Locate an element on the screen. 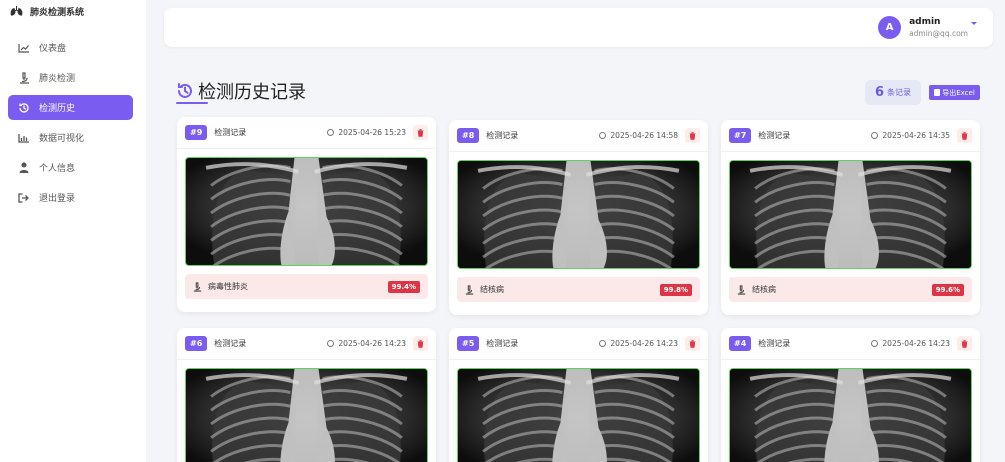 This screenshot has height=462, width=1005. sidebar: 肺炎检测系统 仪表盘 肺炎检测 检测历史 数据可视化 个人信息 退出登录 is located at coordinates (73, 231).